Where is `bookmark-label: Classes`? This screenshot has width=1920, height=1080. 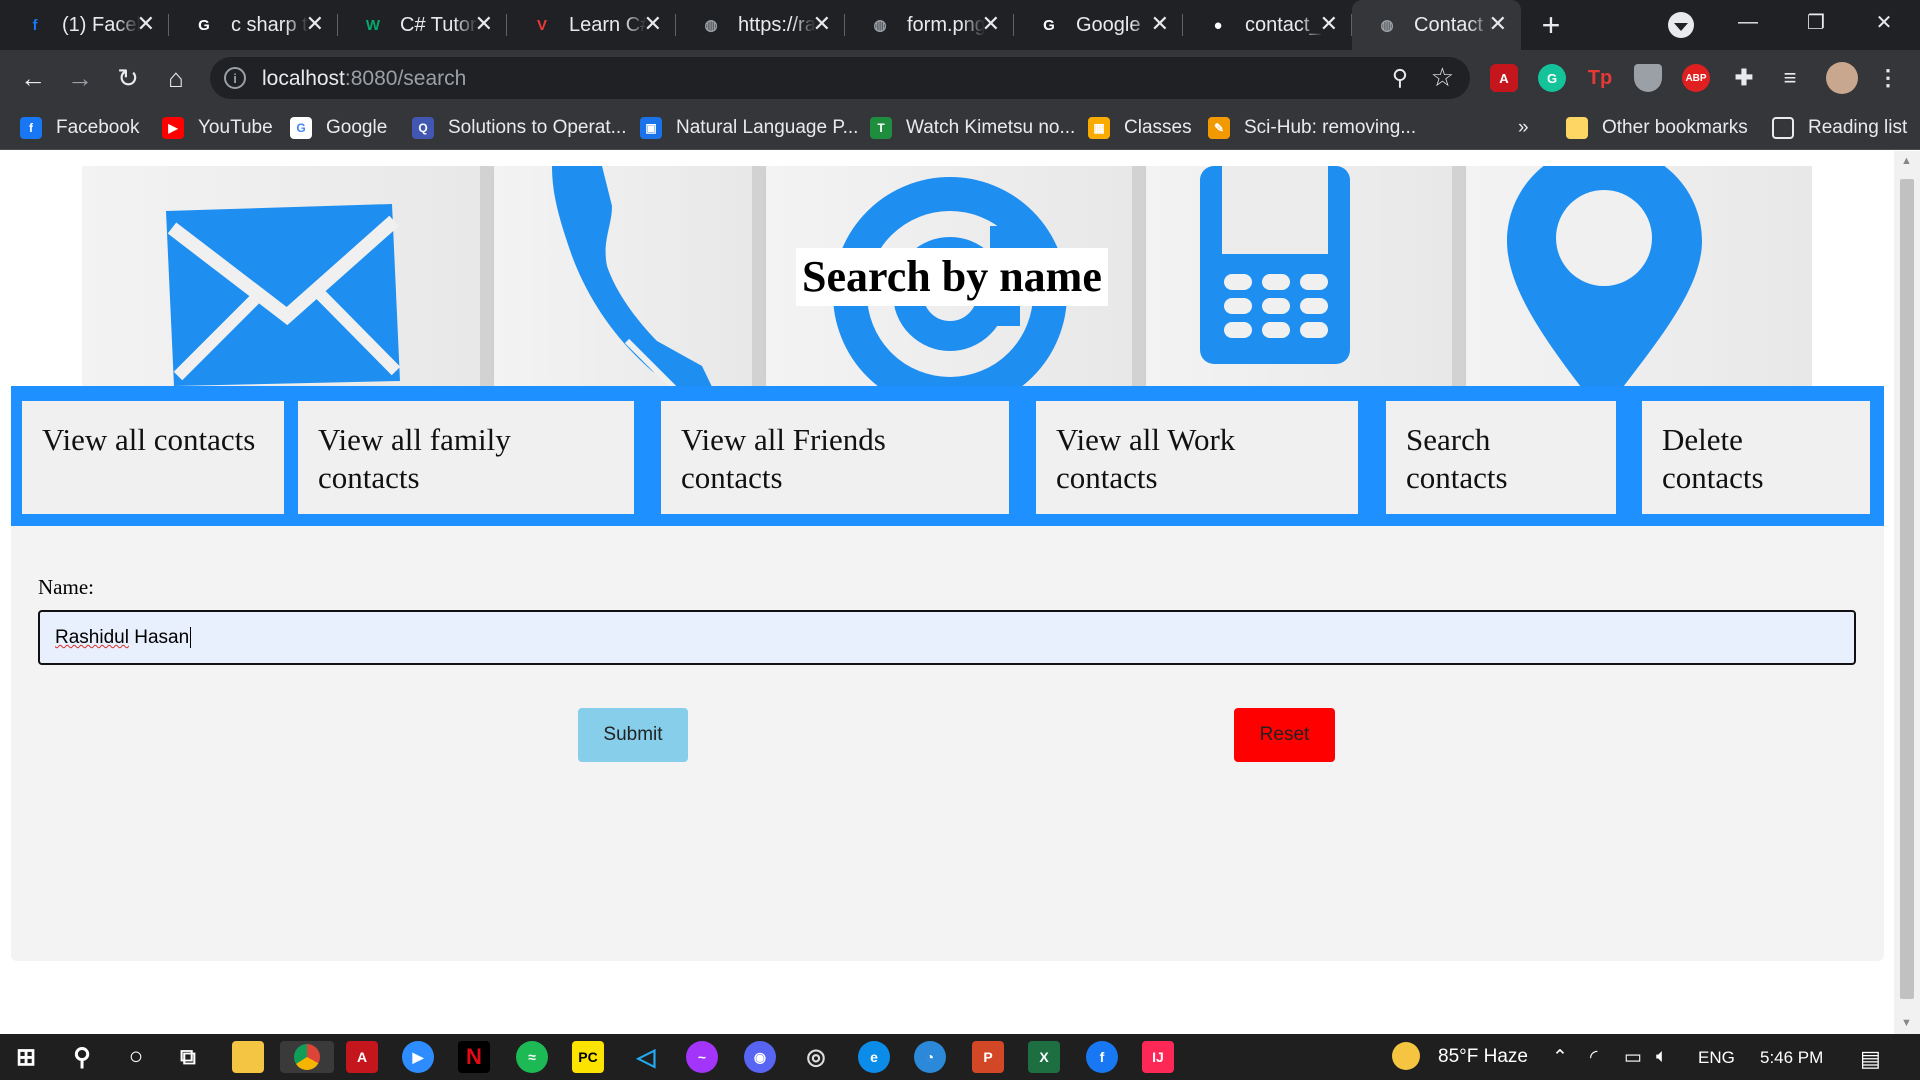 bookmark-label: Classes is located at coordinates (1158, 127).